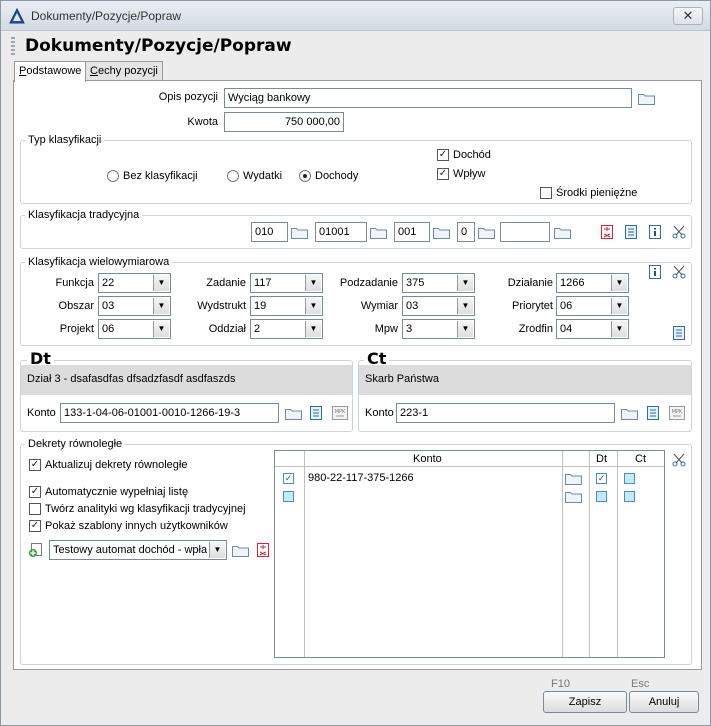 This screenshot has height=726, width=711. Describe the element at coordinates (585, 702) in the screenshot. I see `save-button: Zapisz` at that location.